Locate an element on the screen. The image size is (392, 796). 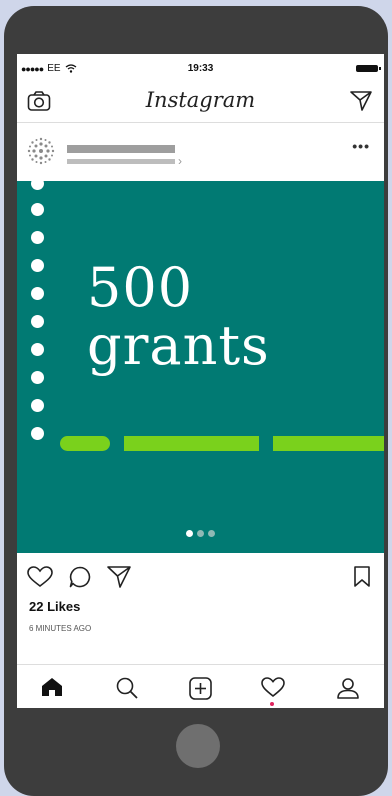
more-options-icon: ••• is located at coordinates (361, 146).